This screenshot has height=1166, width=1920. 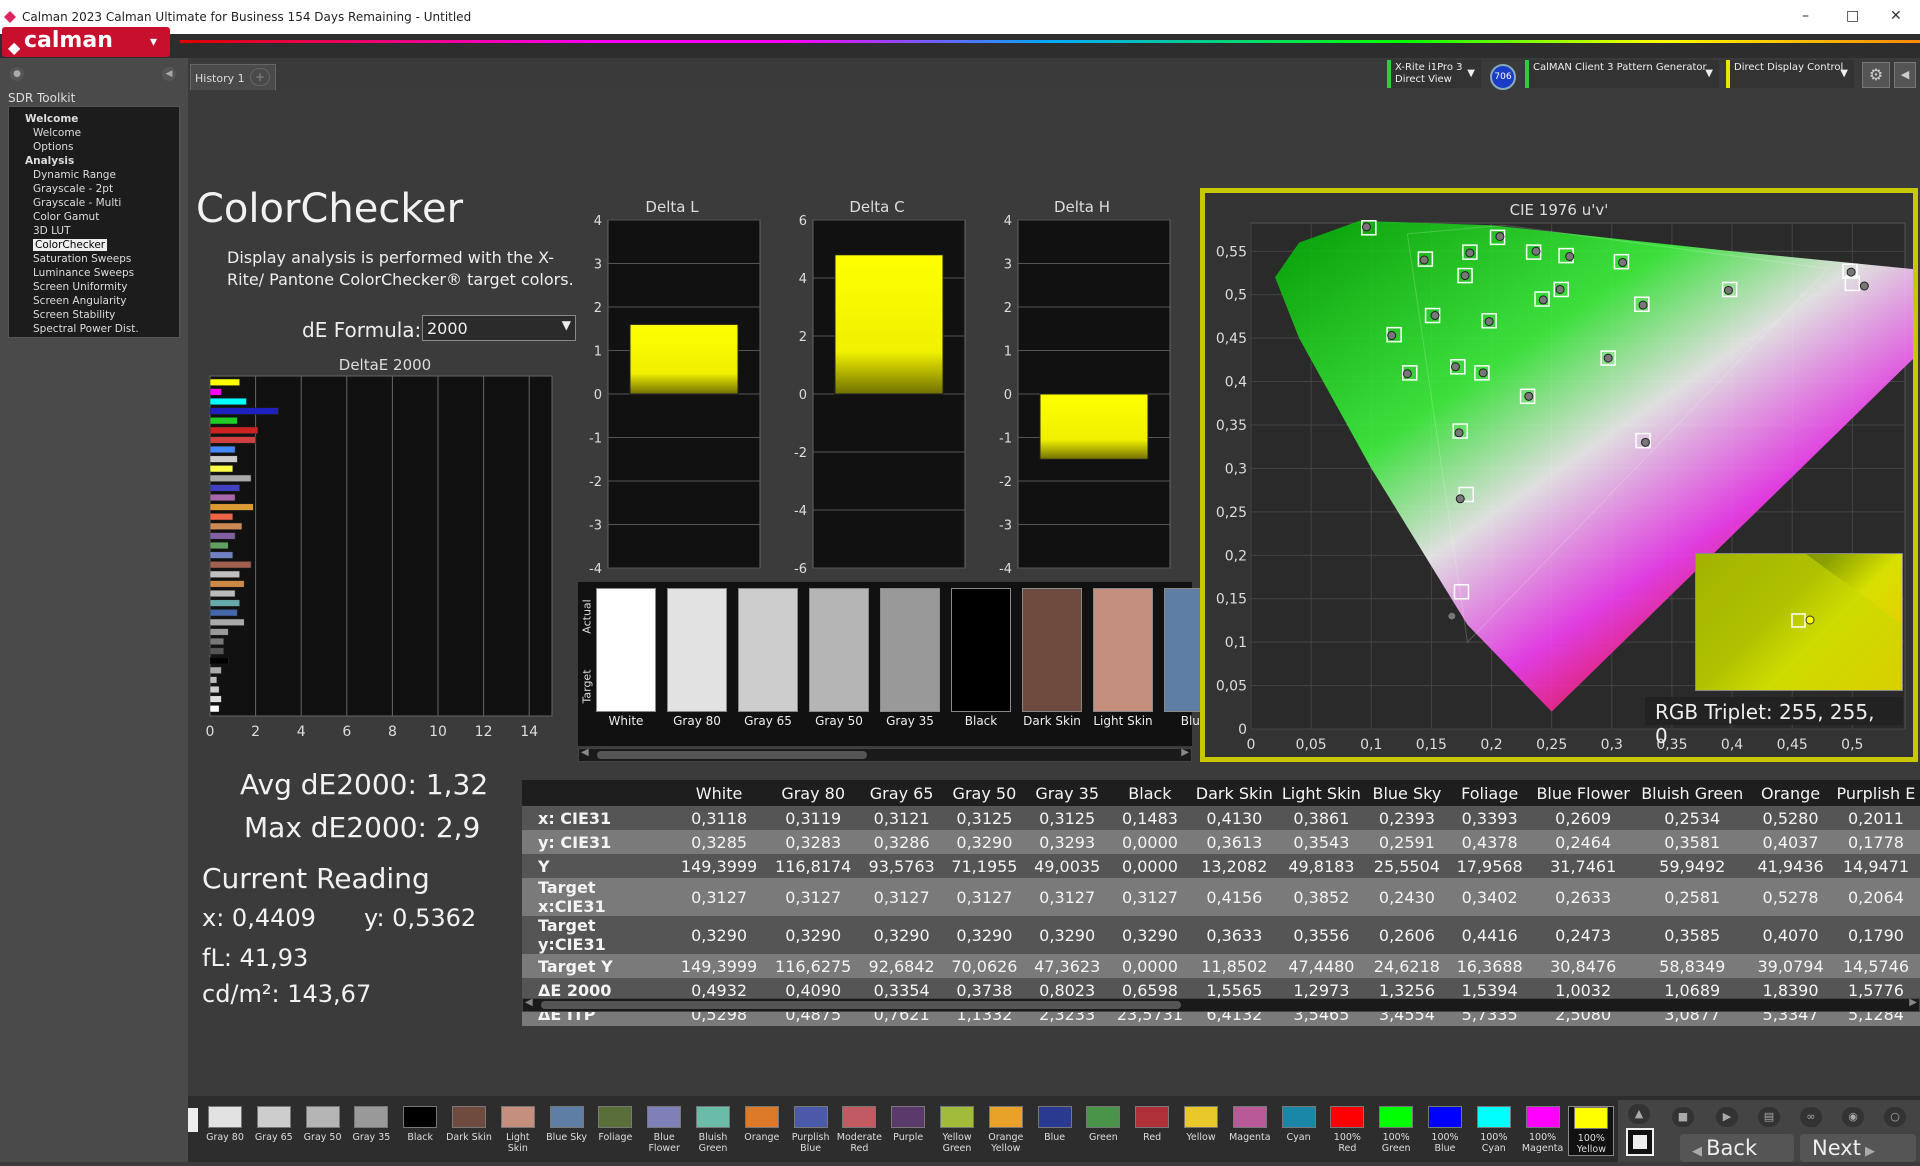 I want to click on bottom-swatch: Orange, so click(x=762, y=1124).